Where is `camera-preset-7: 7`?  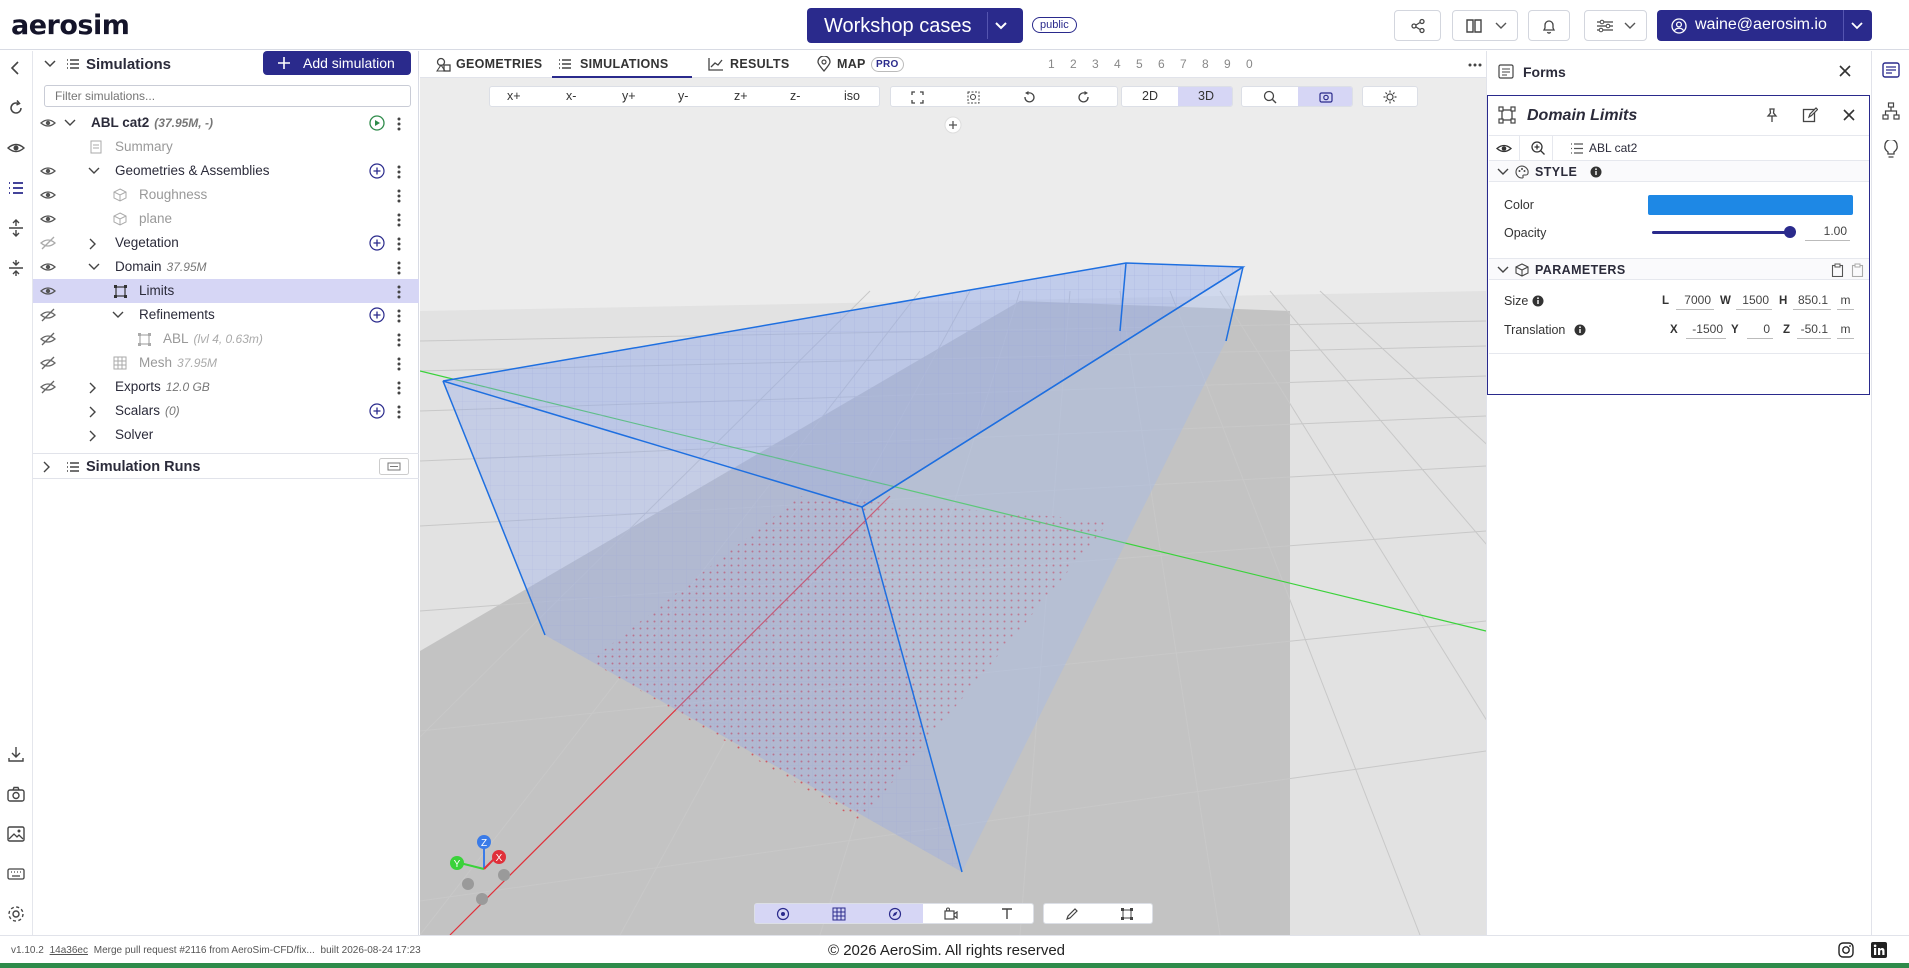 camera-preset-7: 7 is located at coordinates (1183, 64).